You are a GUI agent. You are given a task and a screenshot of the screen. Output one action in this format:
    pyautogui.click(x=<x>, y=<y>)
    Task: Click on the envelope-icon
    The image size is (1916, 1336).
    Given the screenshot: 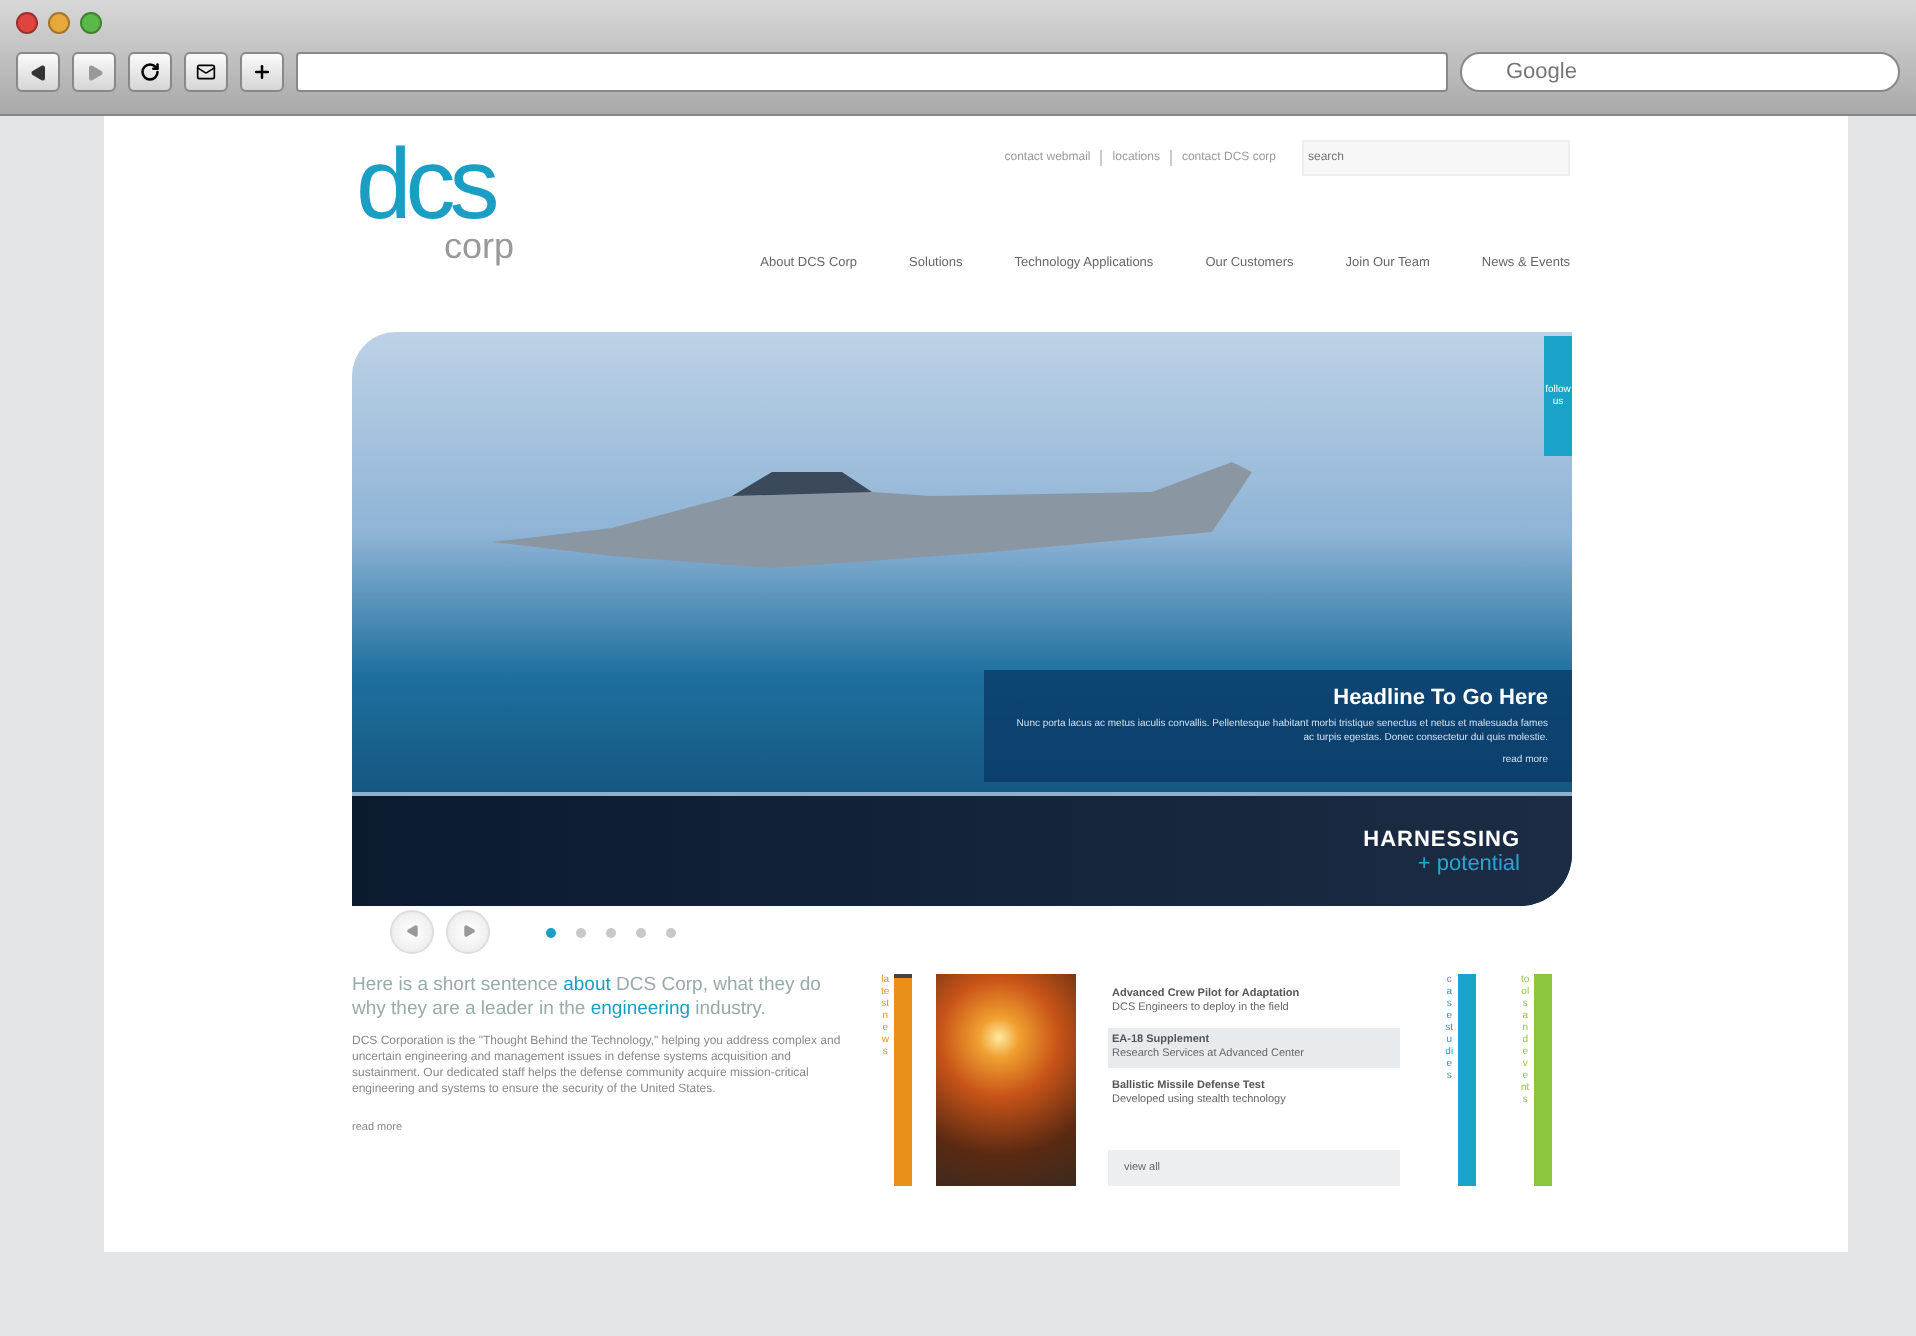 What is the action you would take?
    pyautogui.click(x=206, y=72)
    